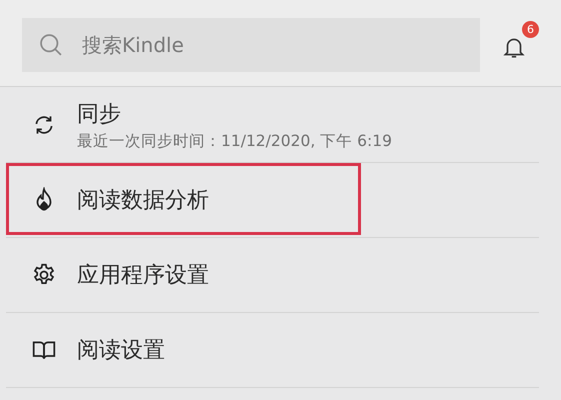 The width and height of the screenshot is (561, 400). What do you see at coordinates (251, 45) in the screenshot?
I see `search-field: 搜索Kindle` at bounding box center [251, 45].